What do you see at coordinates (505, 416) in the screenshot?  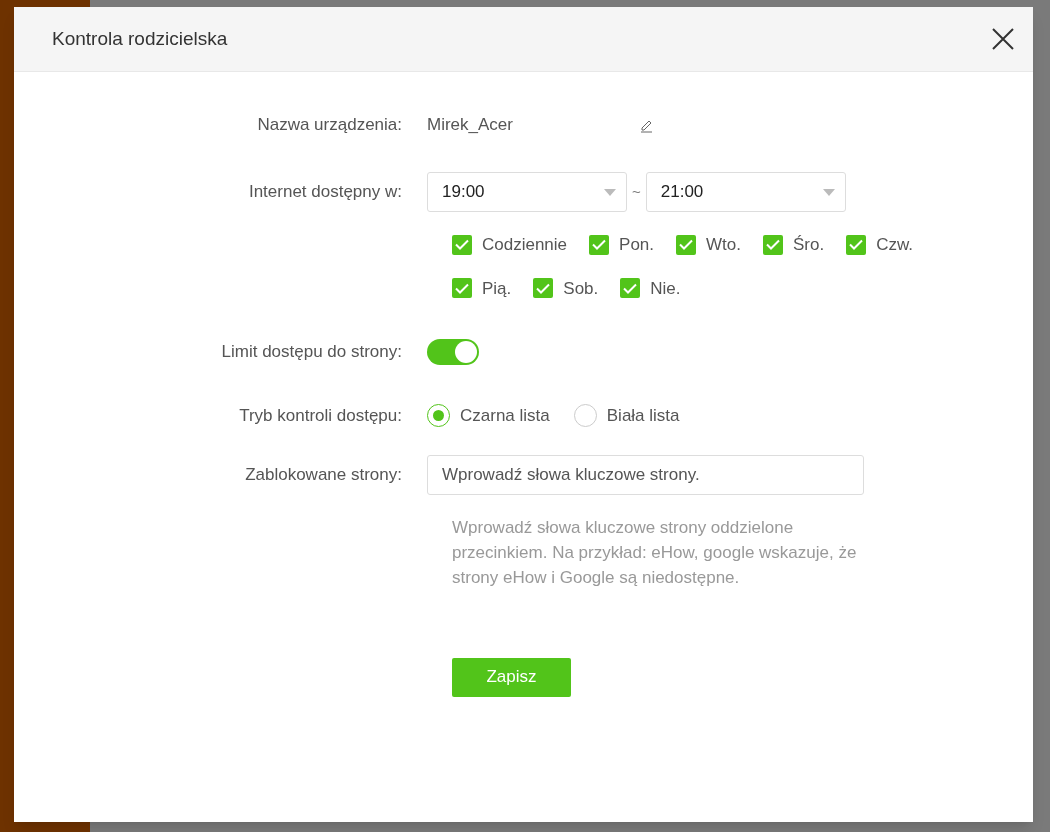 I see `radio-label: Czarna lista` at bounding box center [505, 416].